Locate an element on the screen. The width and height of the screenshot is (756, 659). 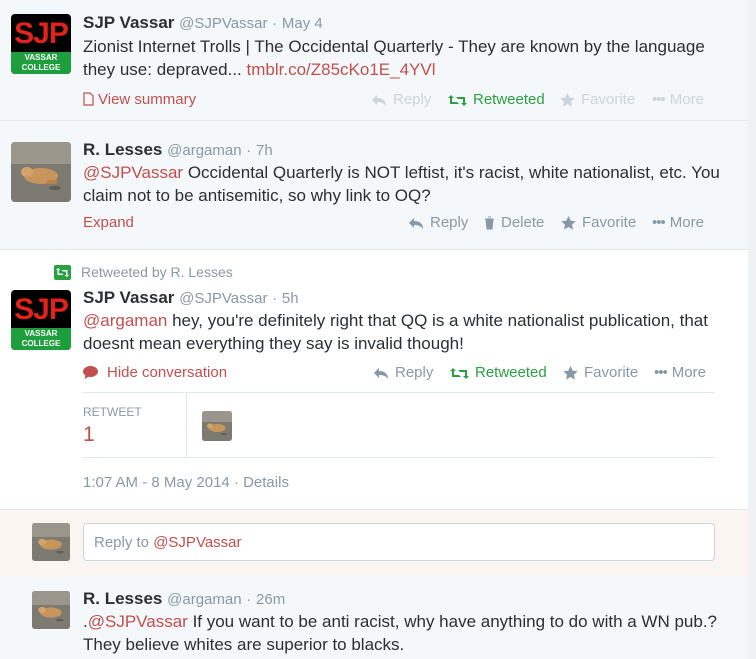
reply-mention: @SJPVassar is located at coordinates (197, 542).